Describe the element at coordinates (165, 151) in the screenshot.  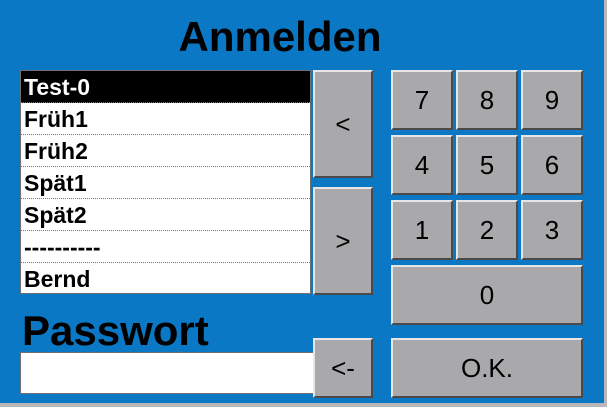
I see `user-list-item: Früh2` at that location.